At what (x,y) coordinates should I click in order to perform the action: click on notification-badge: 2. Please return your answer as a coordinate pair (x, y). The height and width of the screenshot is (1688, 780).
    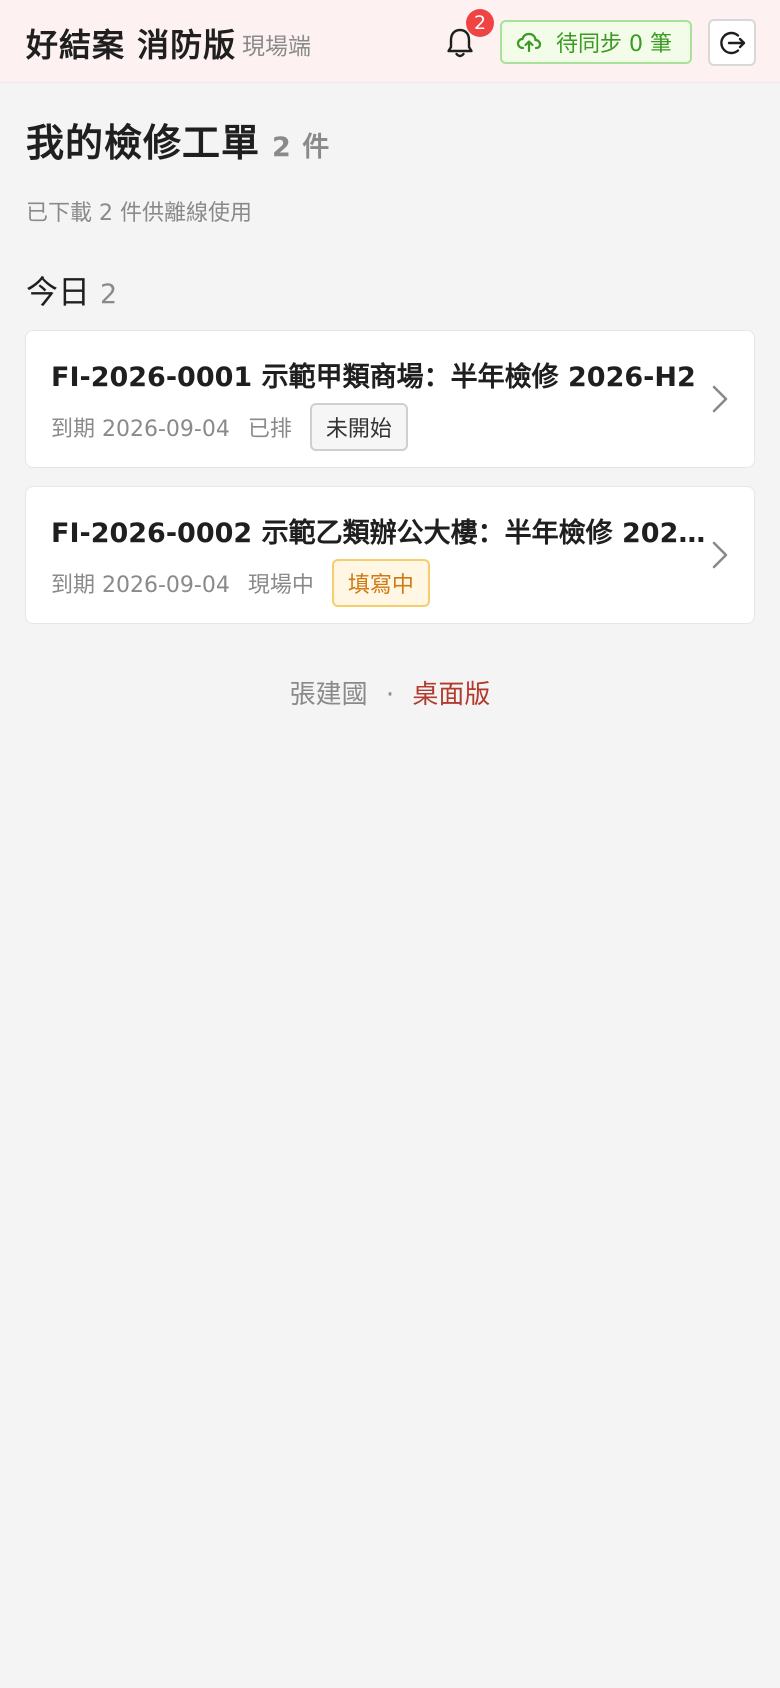
    Looking at the image, I should click on (480, 23).